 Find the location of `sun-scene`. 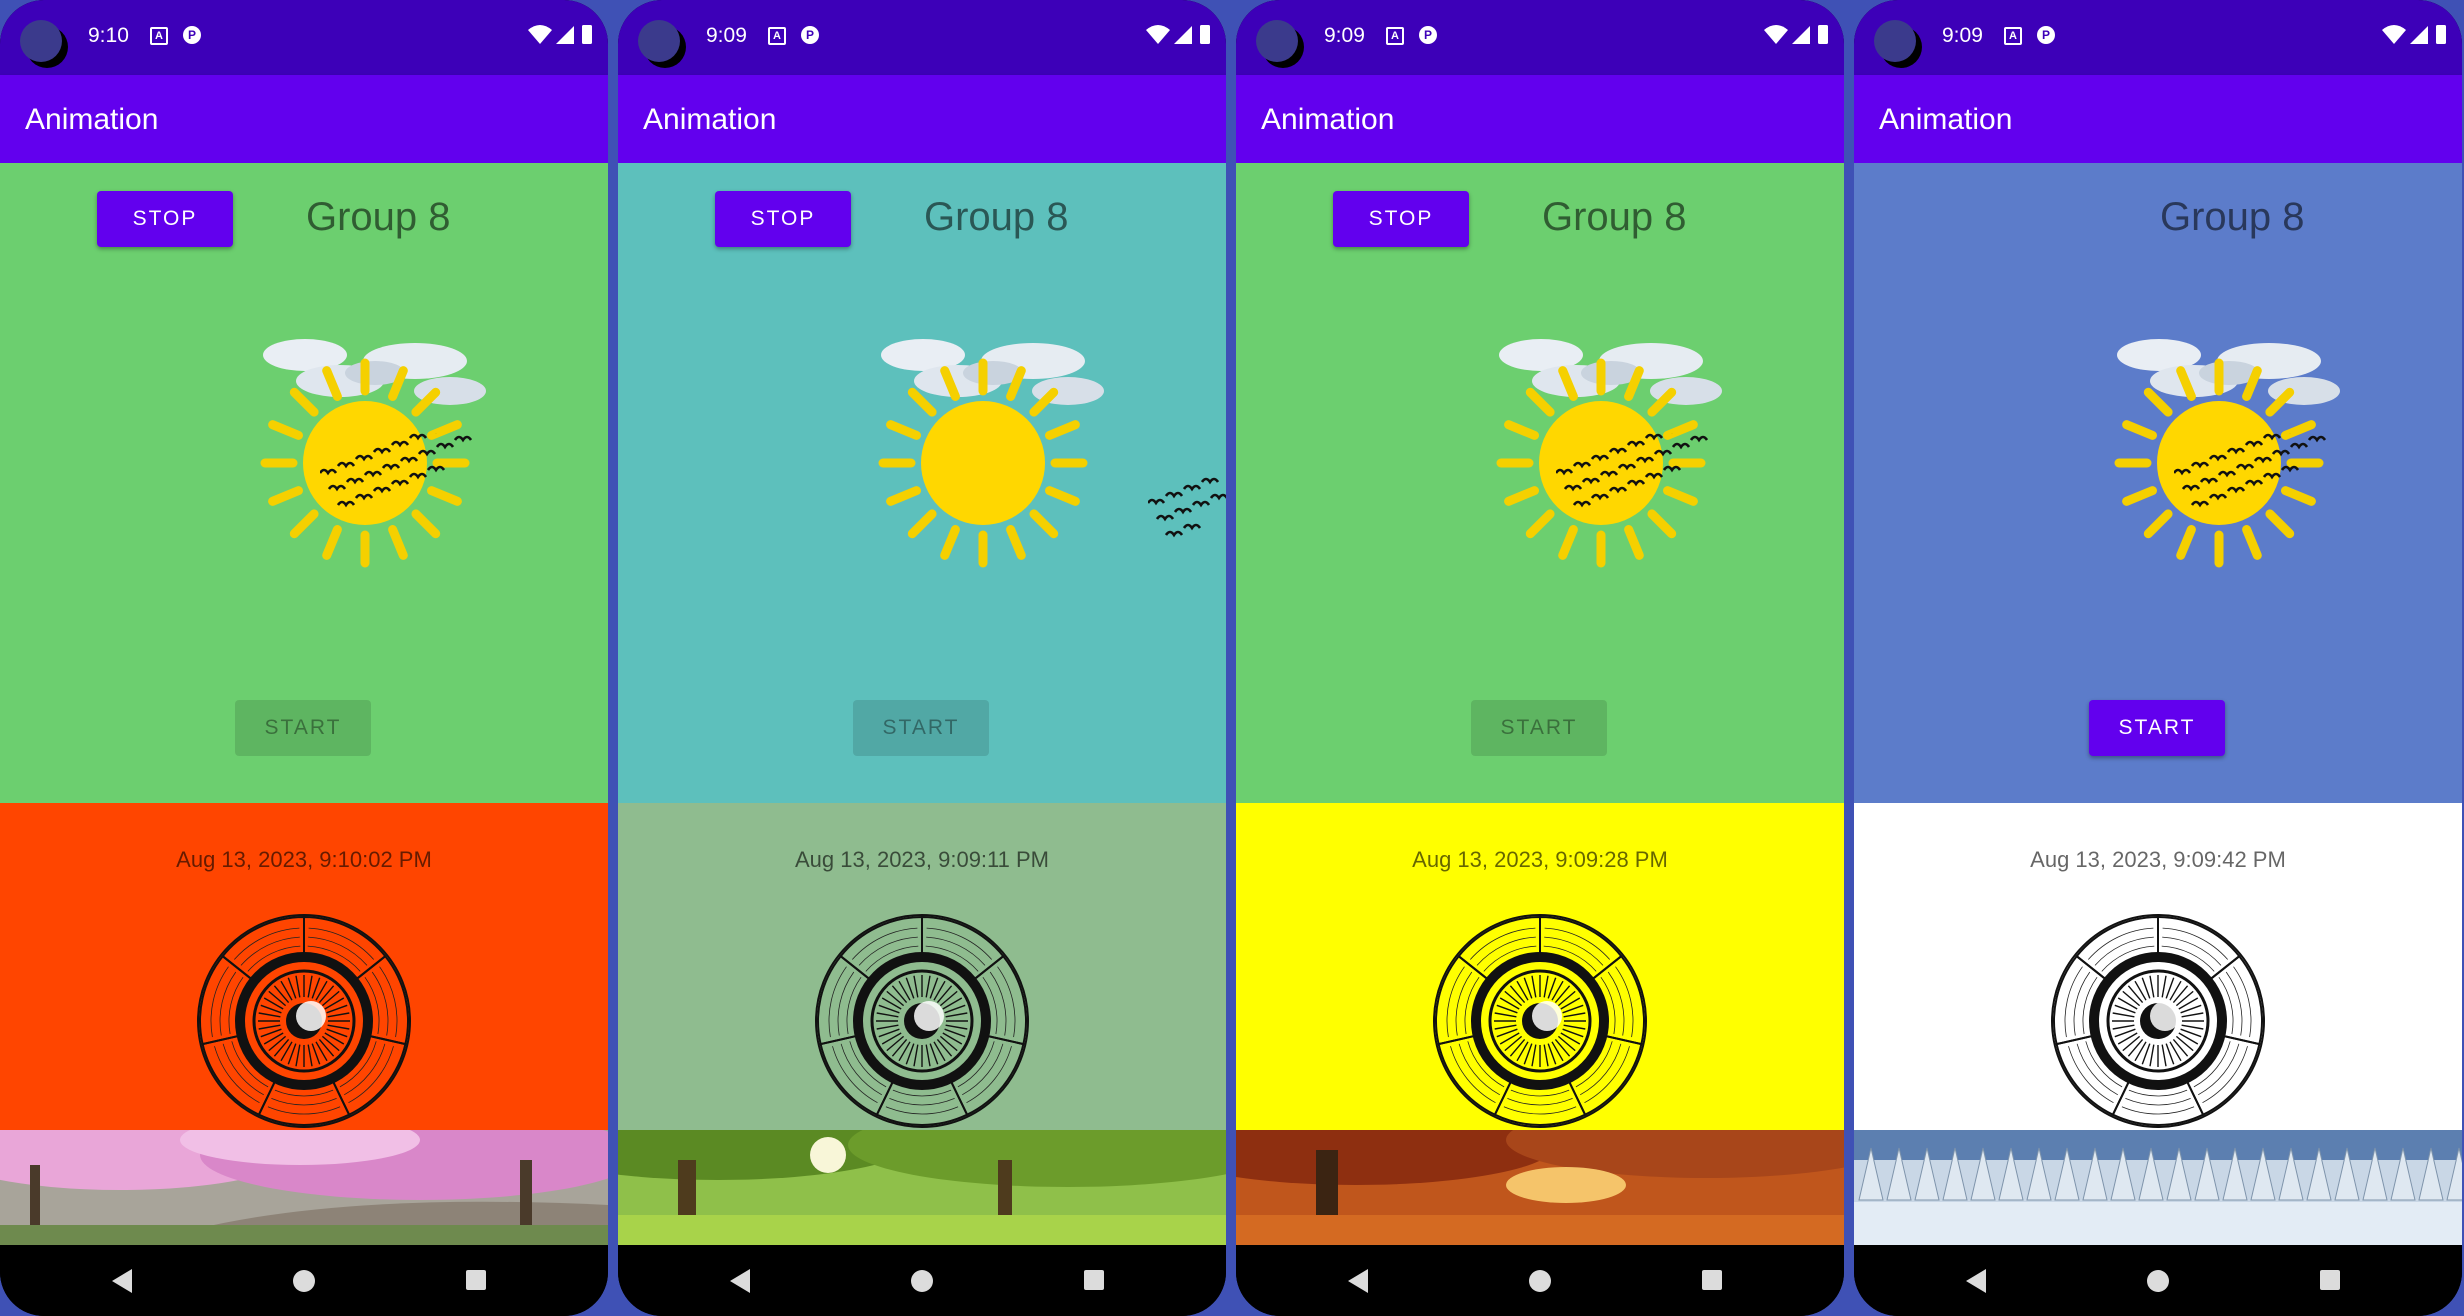

sun-scene is located at coordinates (991, 453).